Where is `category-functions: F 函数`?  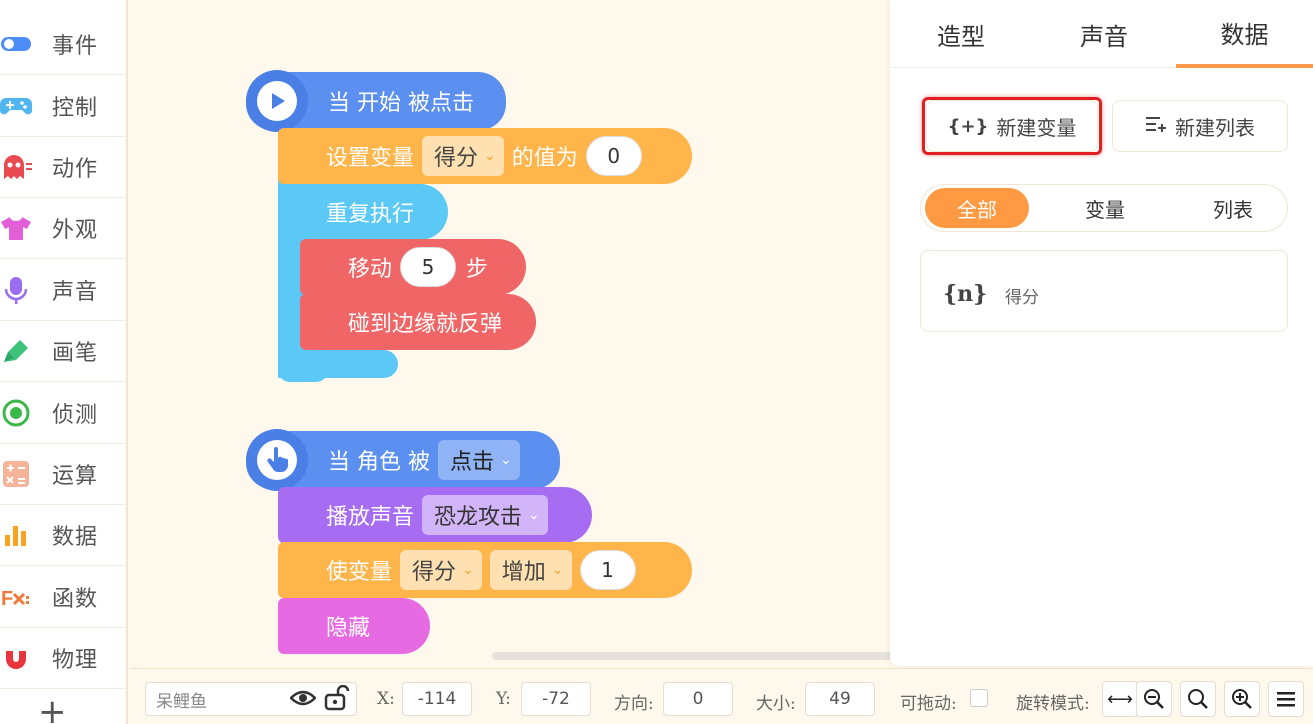 category-functions: F 函数 is located at coordinates (63, 597).